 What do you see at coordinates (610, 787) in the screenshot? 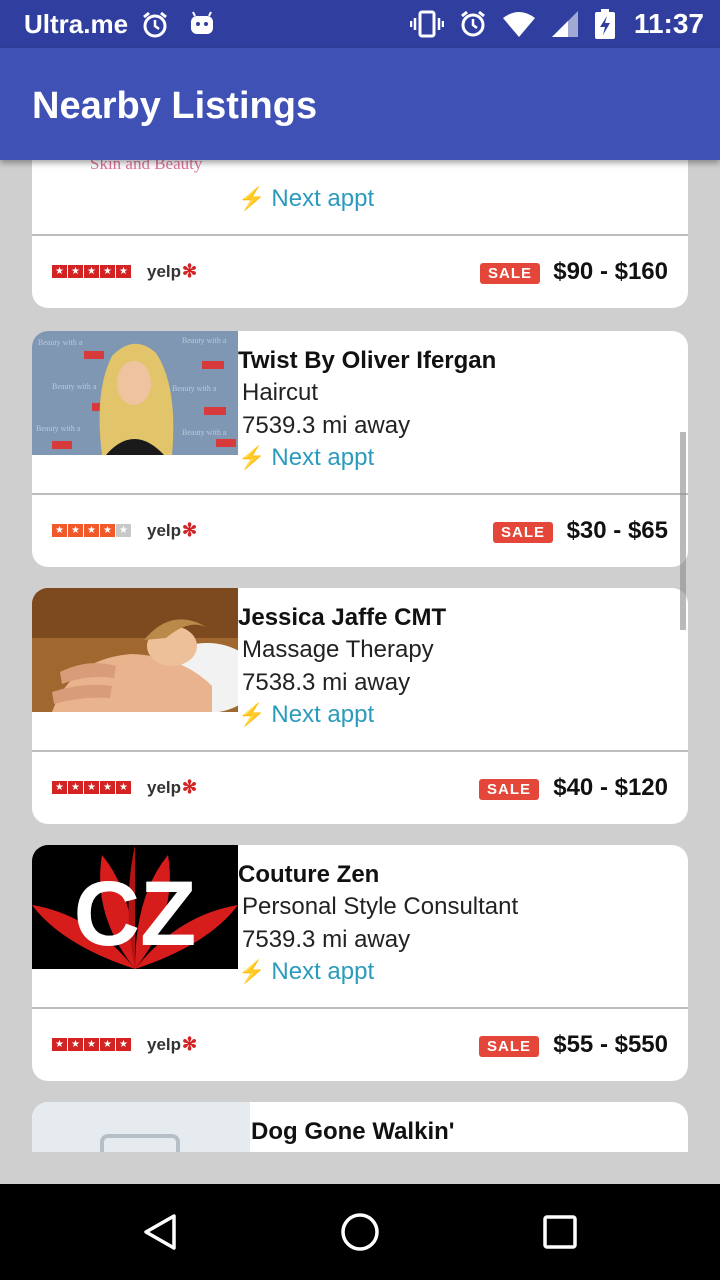
I see `price-range: $40 - $120` at bounding box center [610, 787].